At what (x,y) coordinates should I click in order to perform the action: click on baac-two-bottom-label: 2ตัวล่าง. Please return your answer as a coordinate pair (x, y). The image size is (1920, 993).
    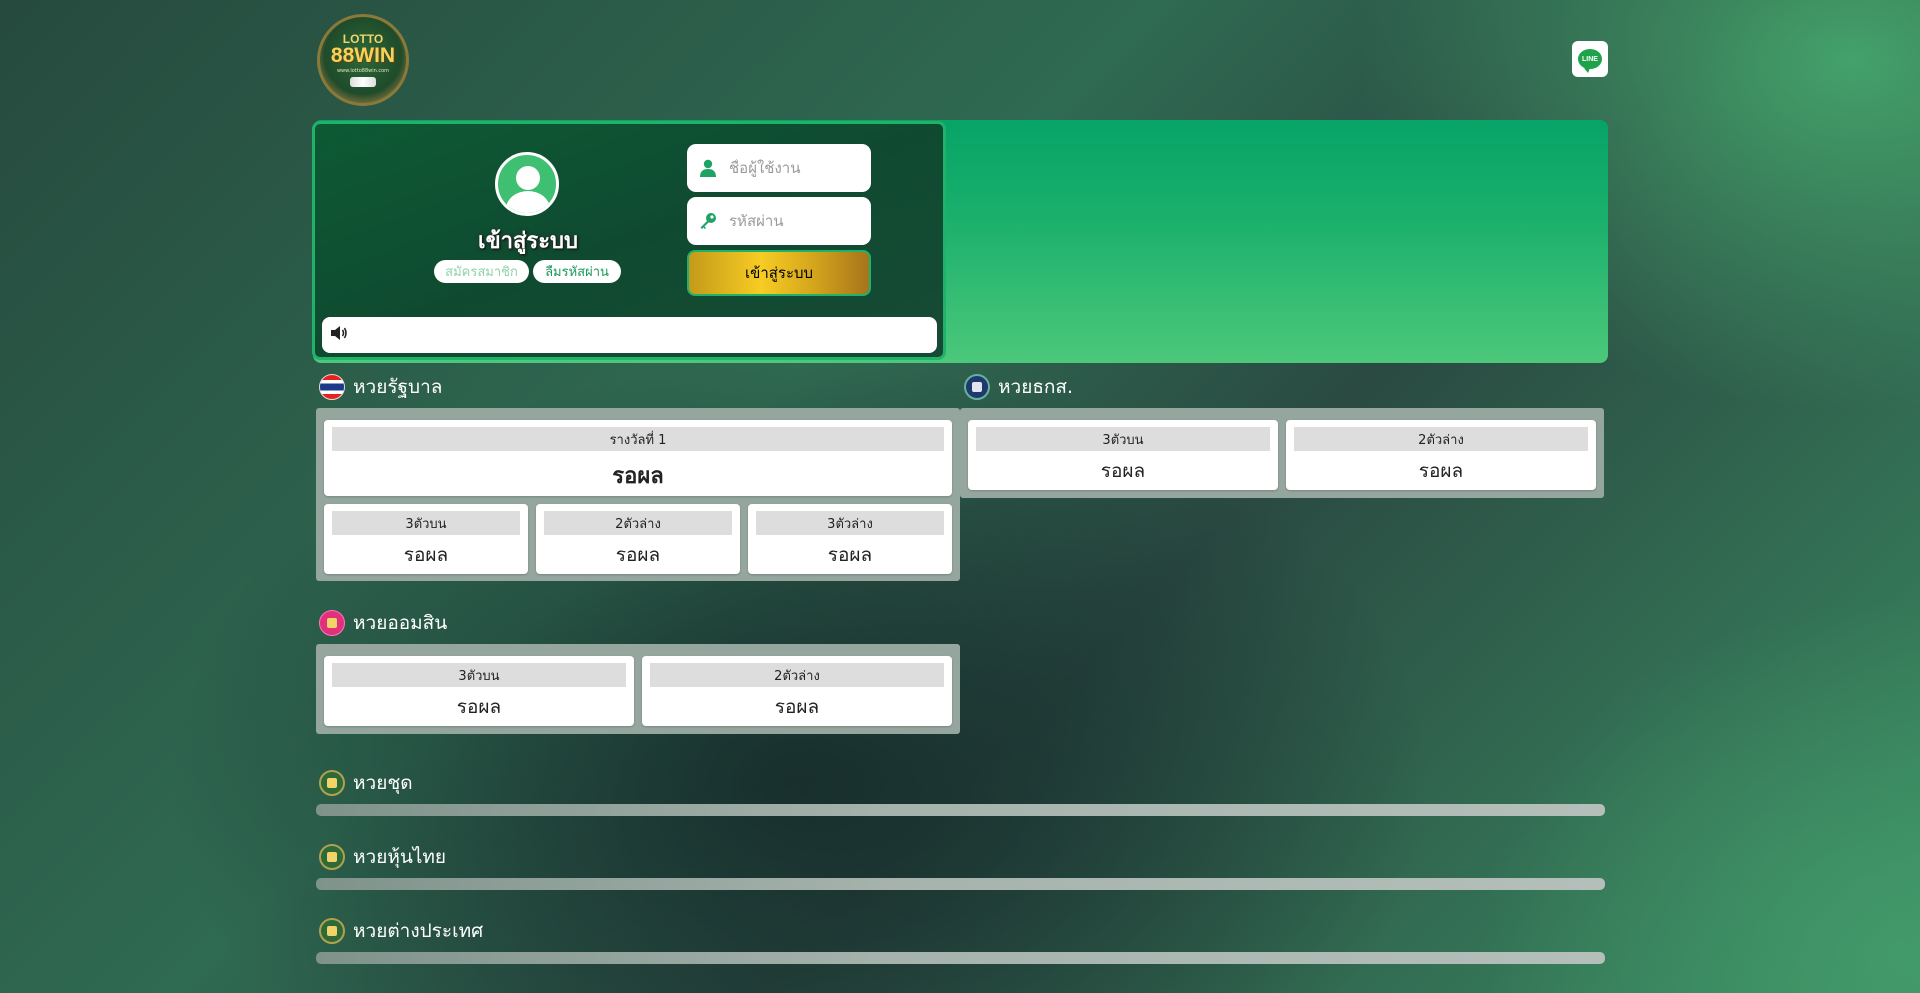
    Looking at the image, I should click on (1441, 439).